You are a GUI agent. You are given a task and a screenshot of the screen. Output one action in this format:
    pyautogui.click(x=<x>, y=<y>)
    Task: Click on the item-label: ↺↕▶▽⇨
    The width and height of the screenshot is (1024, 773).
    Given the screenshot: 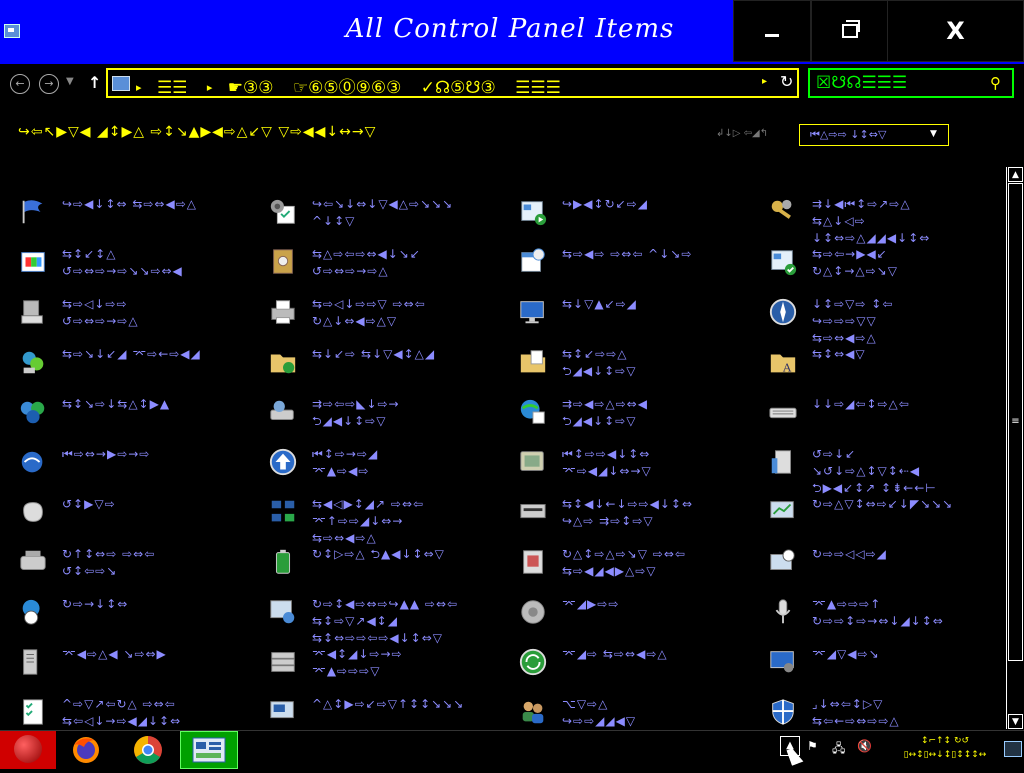 What is the action you would take?
    pyautogui.click(x=157, y=504)
    